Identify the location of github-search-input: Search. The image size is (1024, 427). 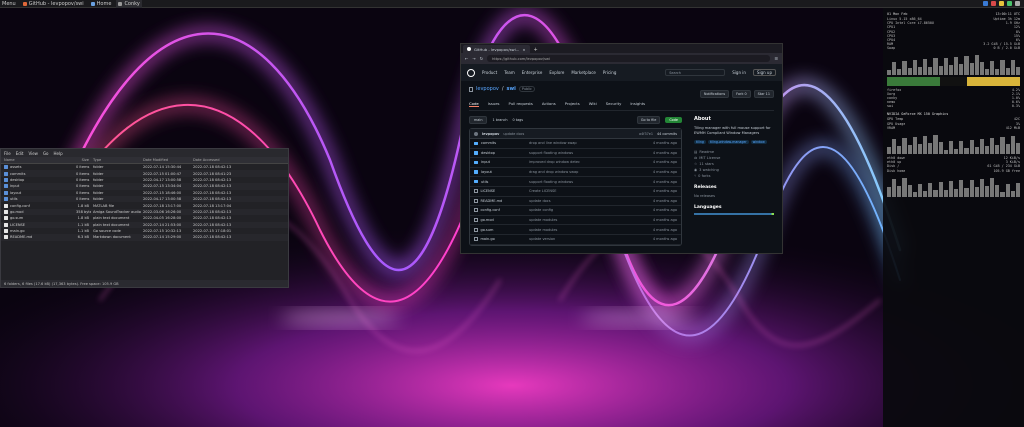
(695, 72).